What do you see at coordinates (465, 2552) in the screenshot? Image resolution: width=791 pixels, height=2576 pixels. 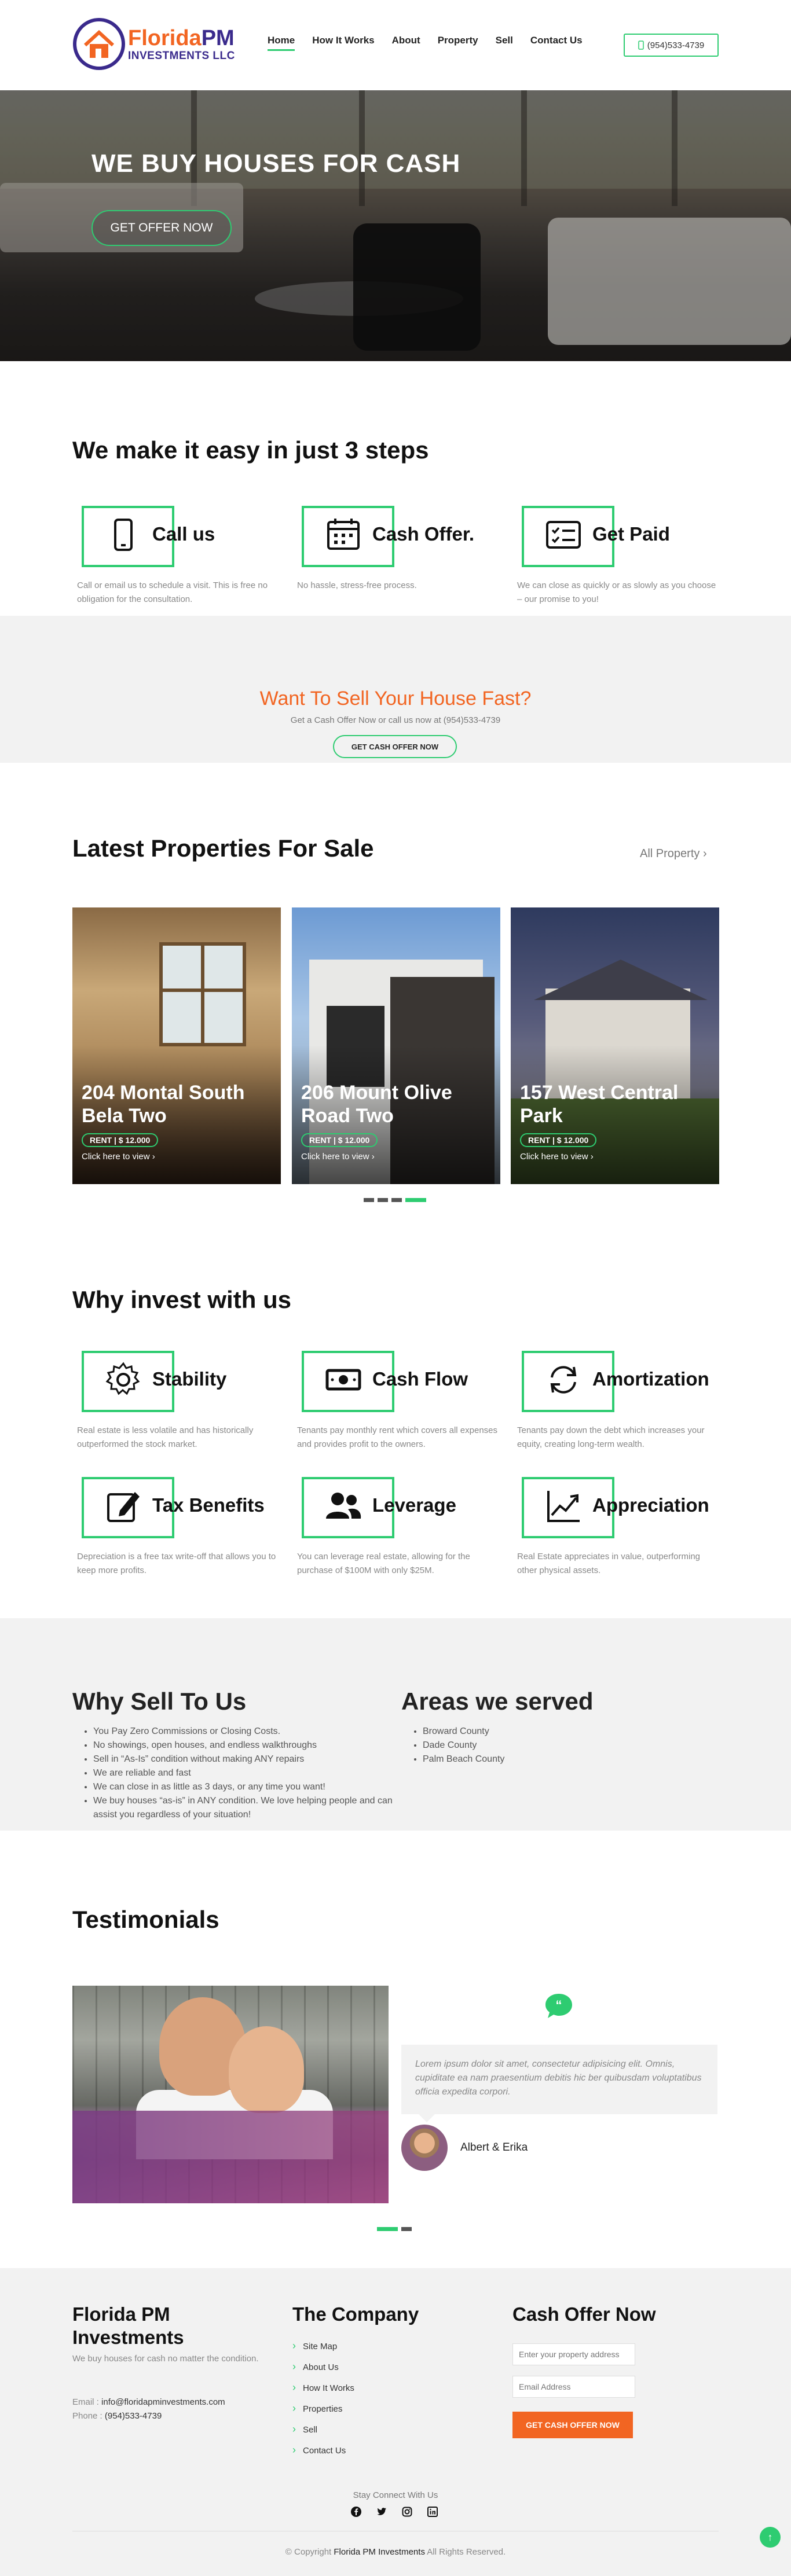 I see `copyright-suffix: All Rights Reserved.` at bounding box center [465, 2552].